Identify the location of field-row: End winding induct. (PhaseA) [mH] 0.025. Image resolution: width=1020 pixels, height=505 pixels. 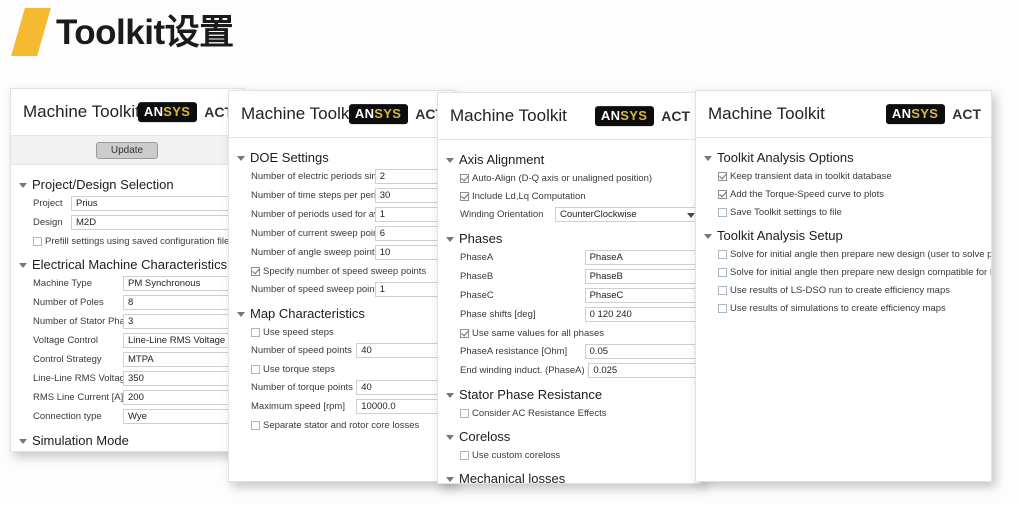
(569, 370).